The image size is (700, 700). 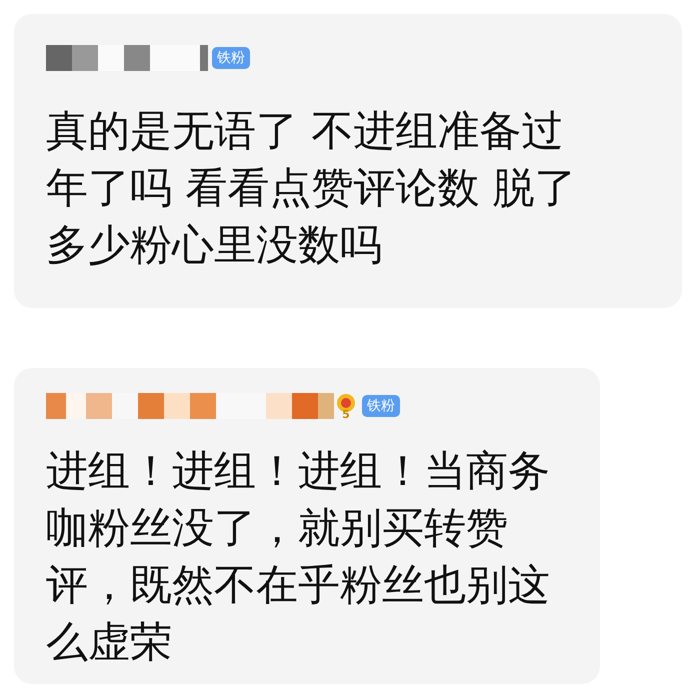 What do you see at coordinates (298, 471) in the screenshot?
I see `comment-text: 进组！进组！进组！当商务` at bounding box center [298, 471].